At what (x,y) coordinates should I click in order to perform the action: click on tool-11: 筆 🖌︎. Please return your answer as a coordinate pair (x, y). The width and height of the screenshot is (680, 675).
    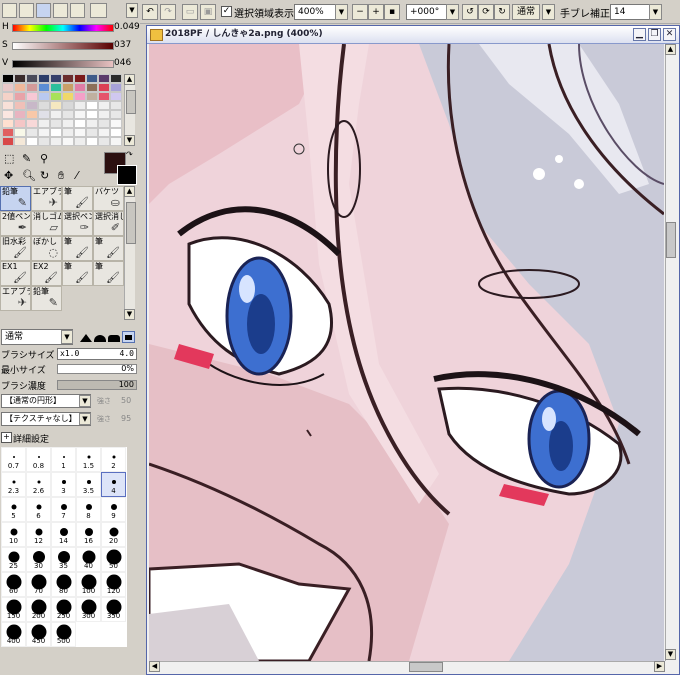
    Looking at the image, I should click on (108, 248).